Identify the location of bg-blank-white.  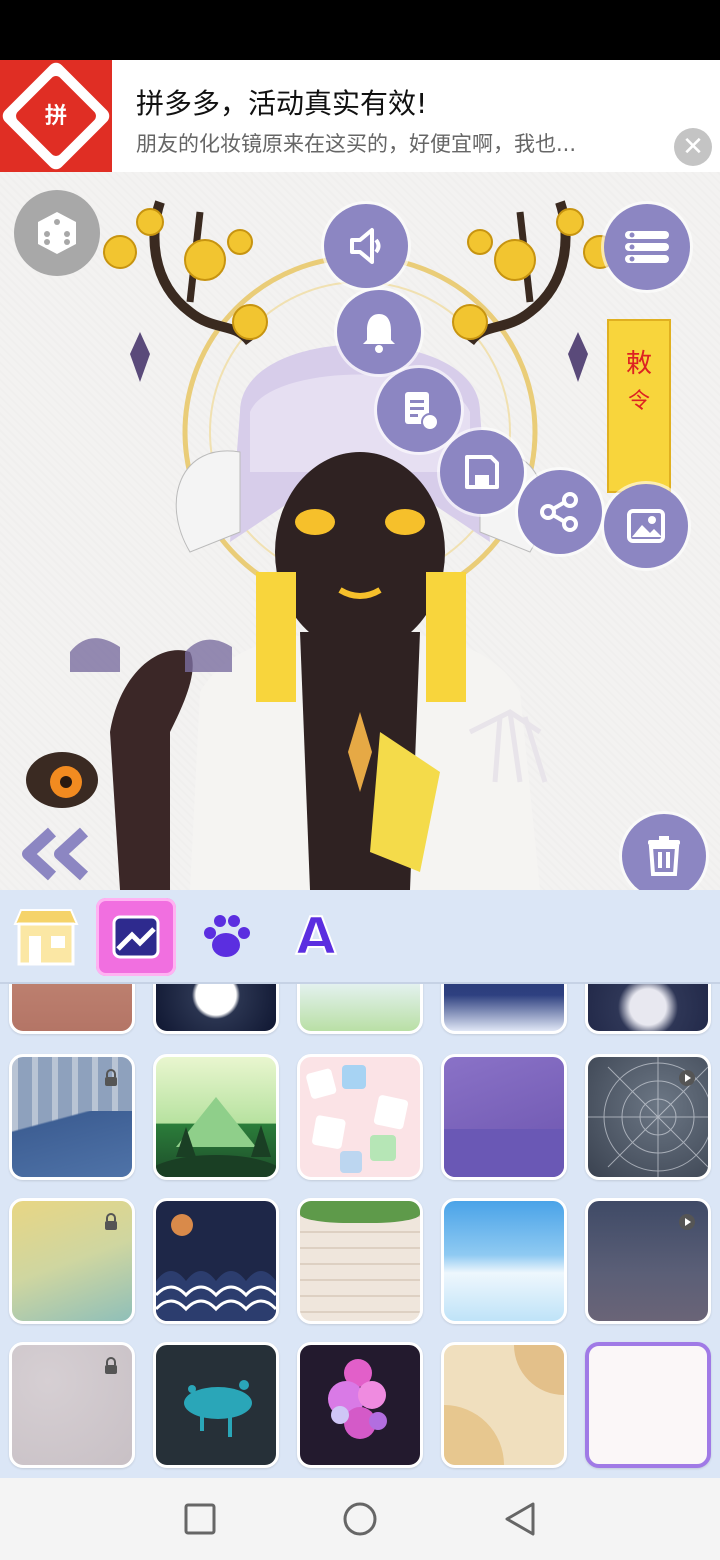
(648, 1405).